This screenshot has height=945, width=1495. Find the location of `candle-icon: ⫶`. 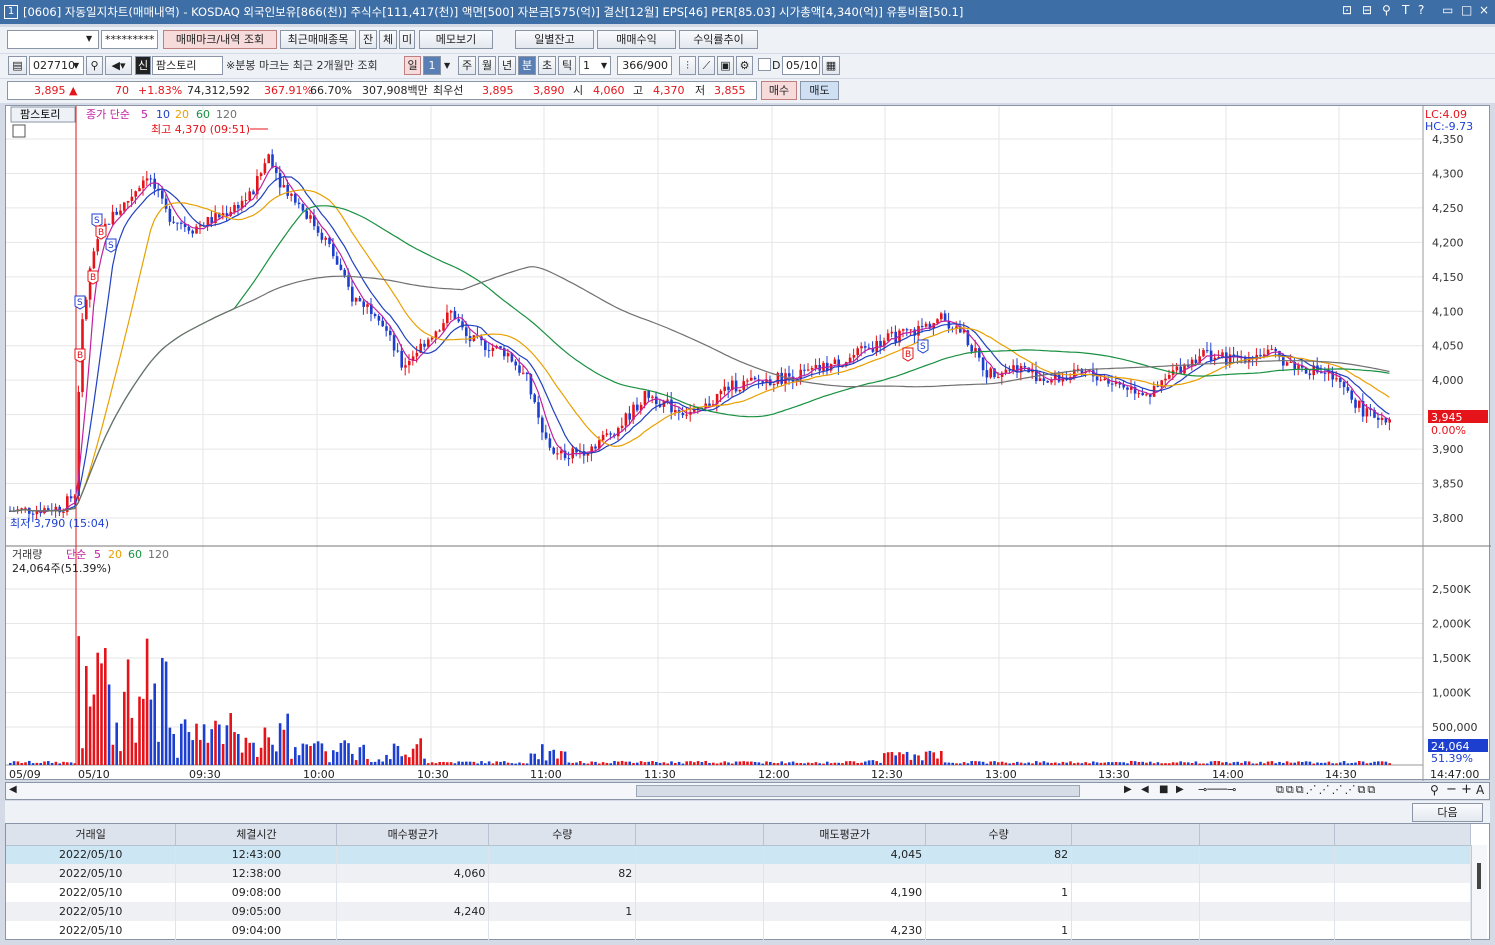

candle-icon: ⫶ is located at coordinates (687, 65).